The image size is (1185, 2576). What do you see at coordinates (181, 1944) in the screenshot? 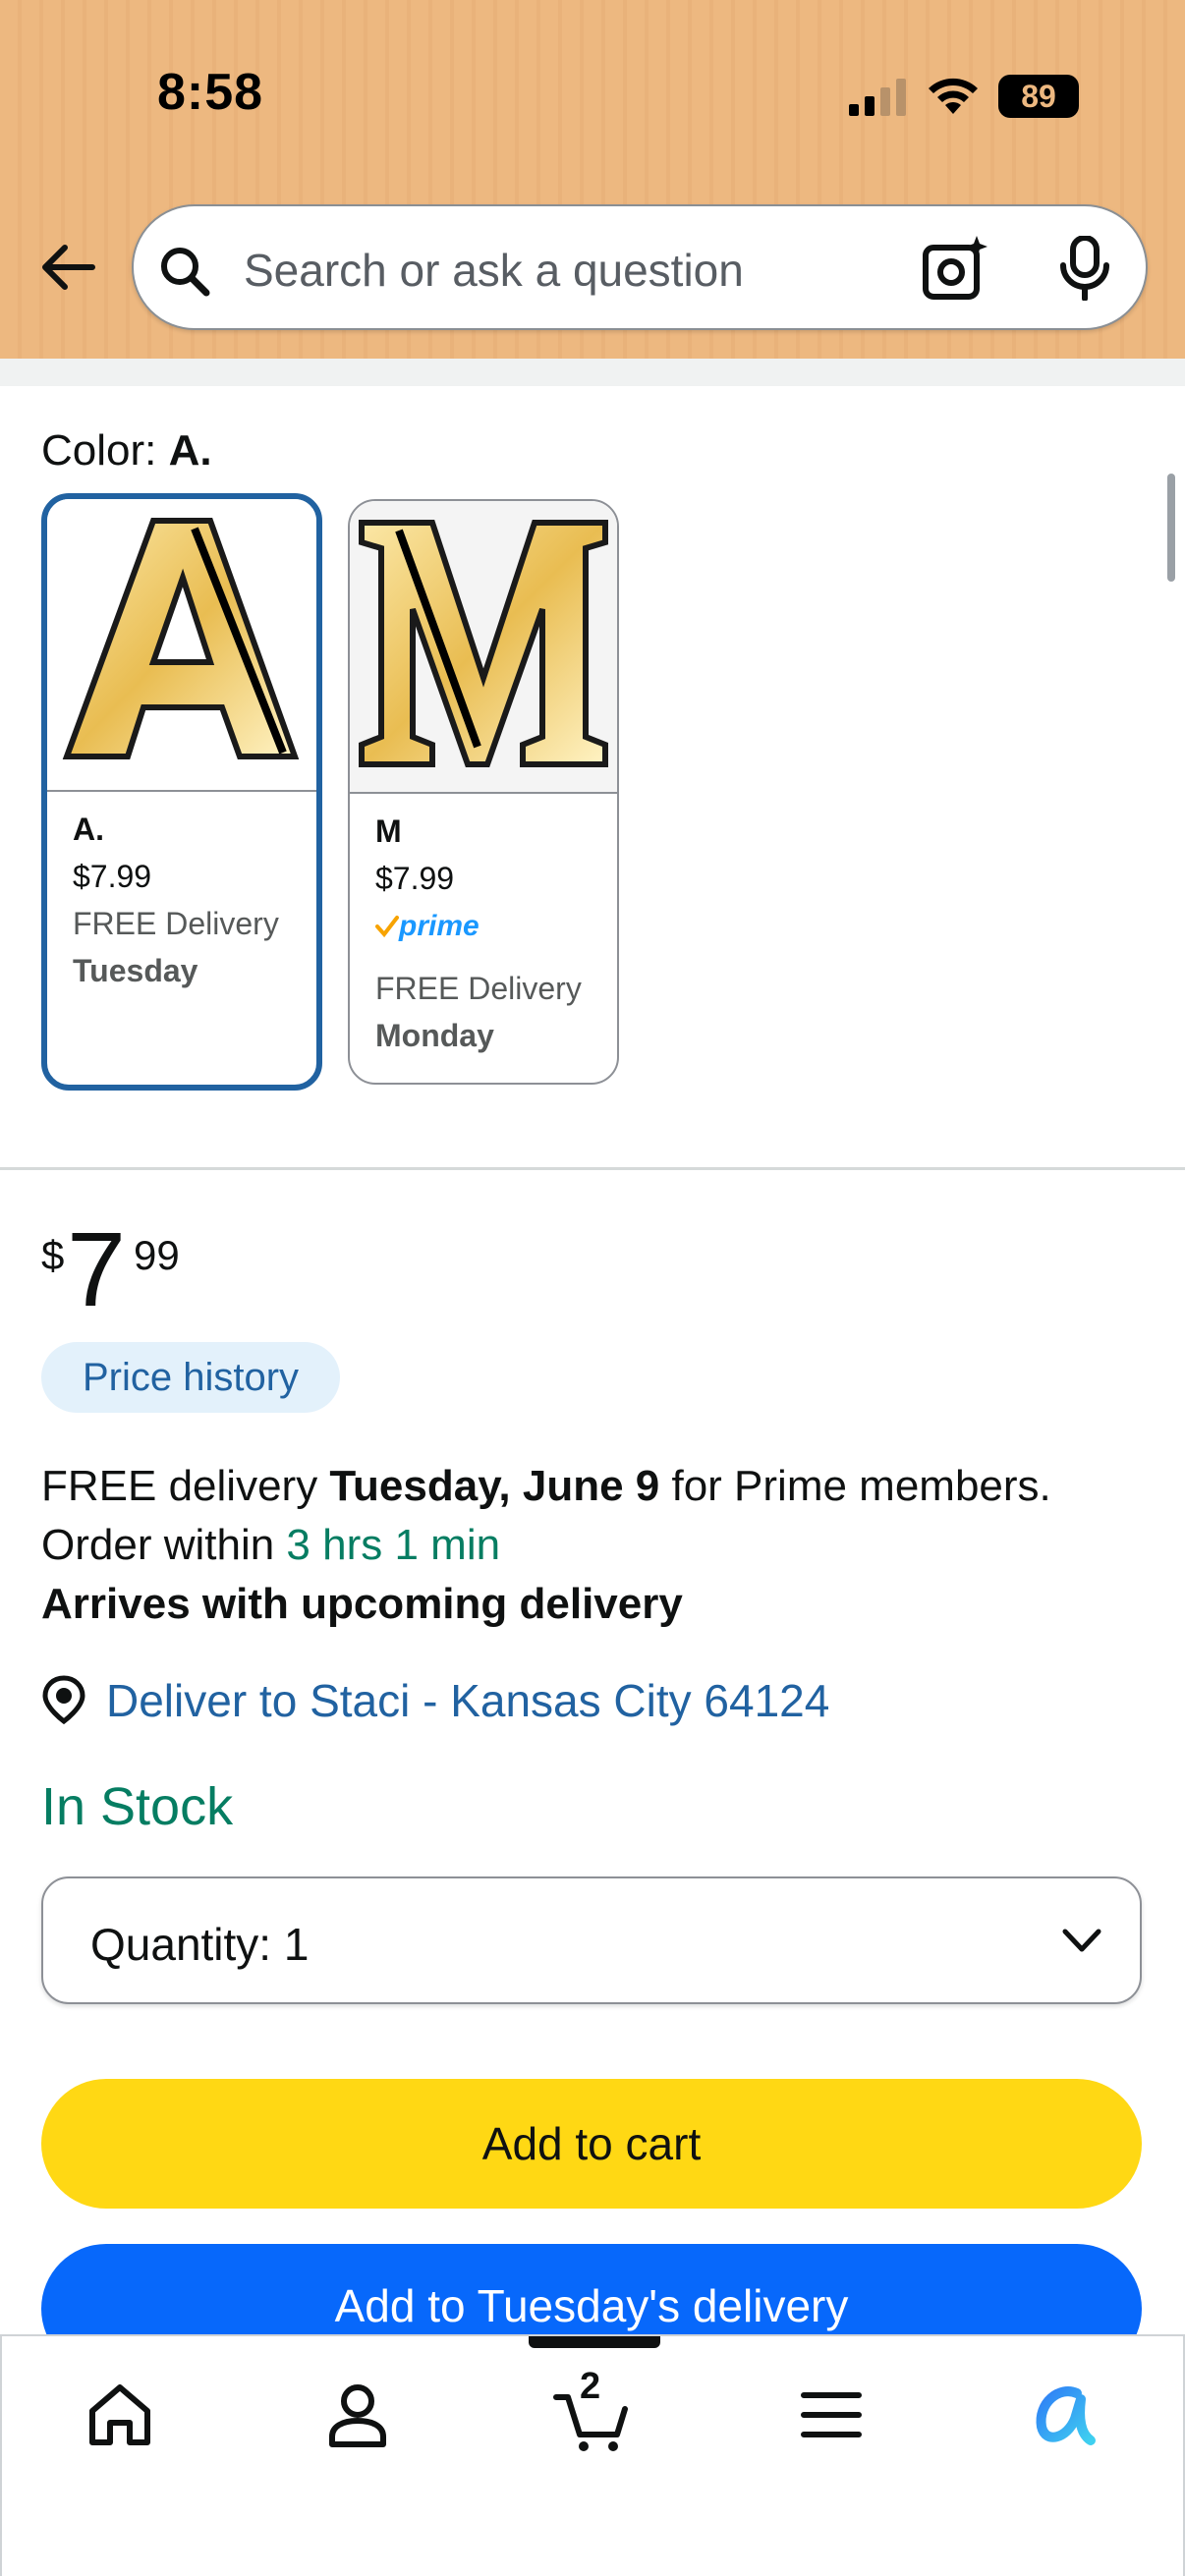
I see `quantity-label-text: Quantity:` at bounding box center [181, 1944].